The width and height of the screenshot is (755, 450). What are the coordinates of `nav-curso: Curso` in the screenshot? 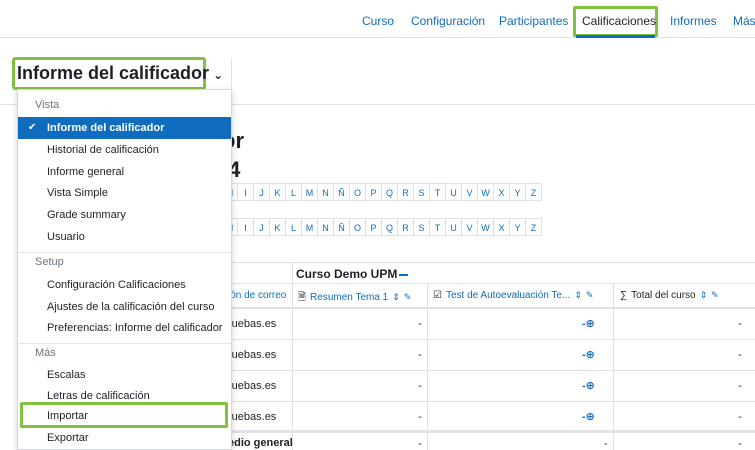 It's located at (378, 21).